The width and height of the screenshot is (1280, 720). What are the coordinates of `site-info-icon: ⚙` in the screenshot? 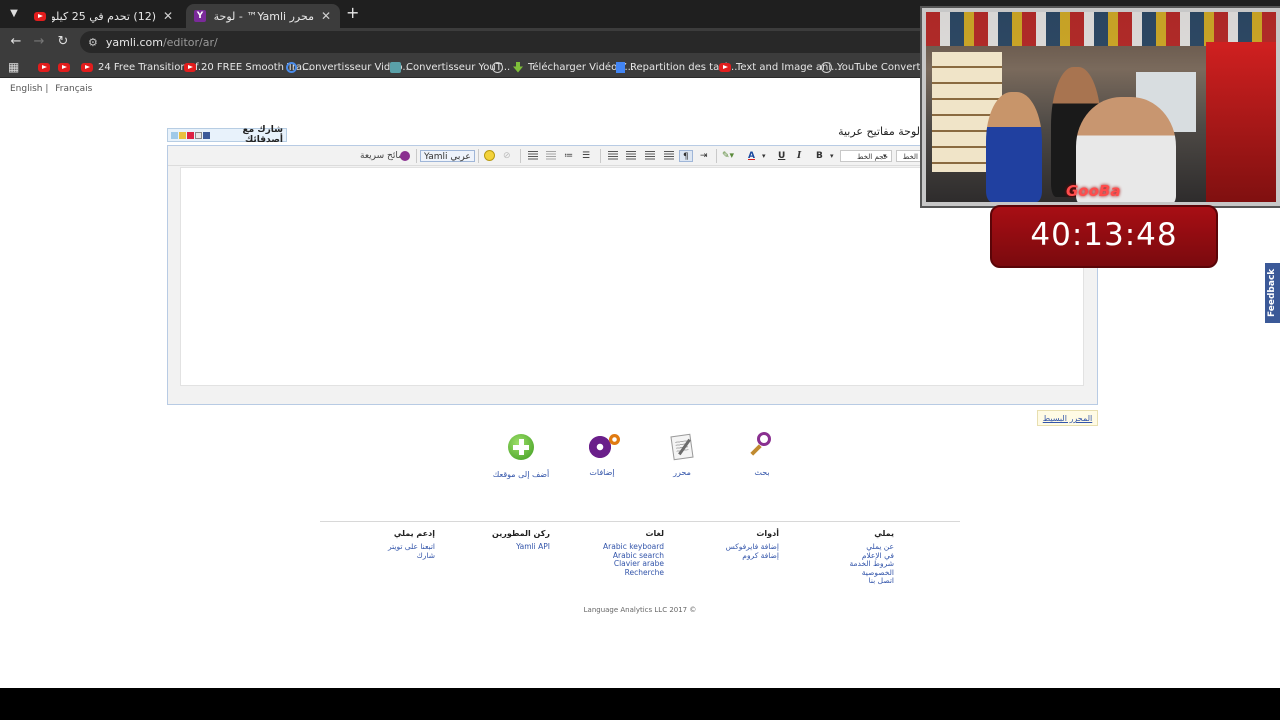 It's located at (93, 42).